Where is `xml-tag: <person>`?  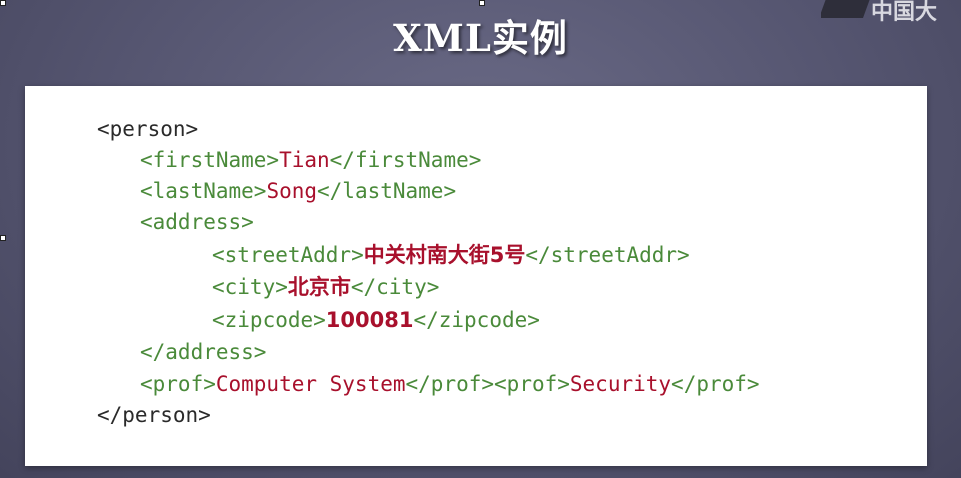
xml-tag: <person> is located at coordinates (148, 129).